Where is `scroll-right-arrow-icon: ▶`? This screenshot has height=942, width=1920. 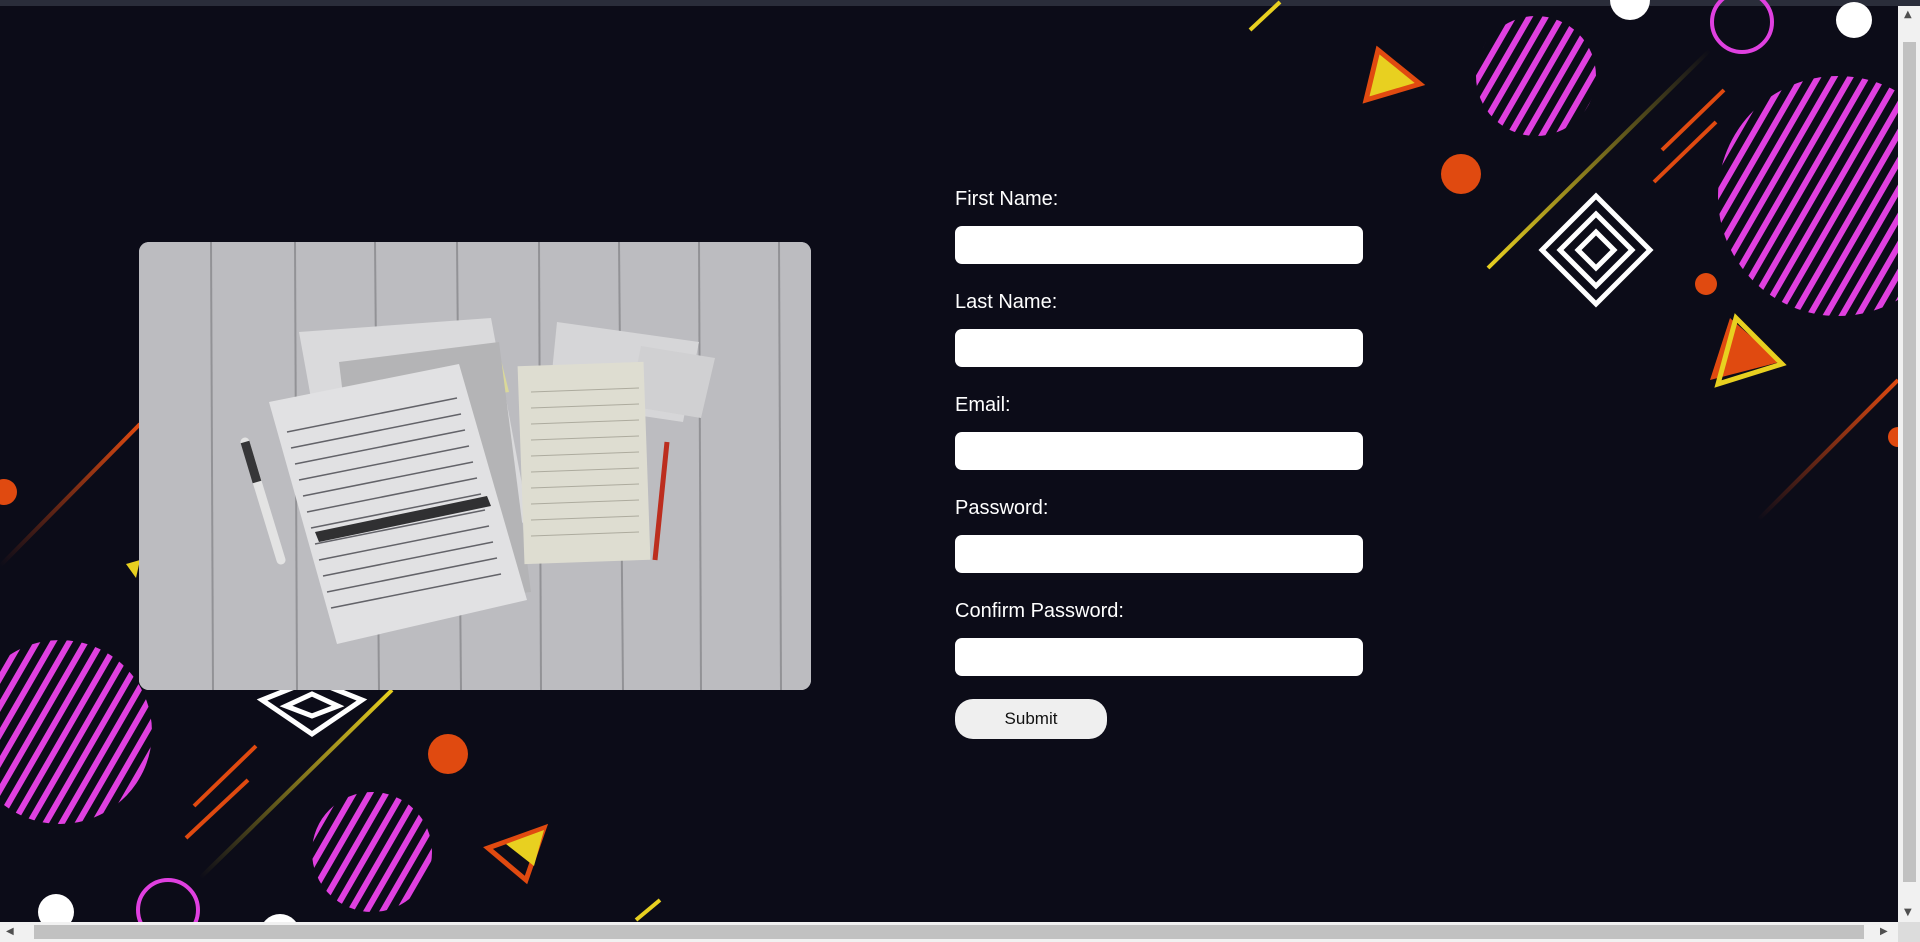 scroll-right-arrow-icon: ▶ is located at coordinates (1884, 932).